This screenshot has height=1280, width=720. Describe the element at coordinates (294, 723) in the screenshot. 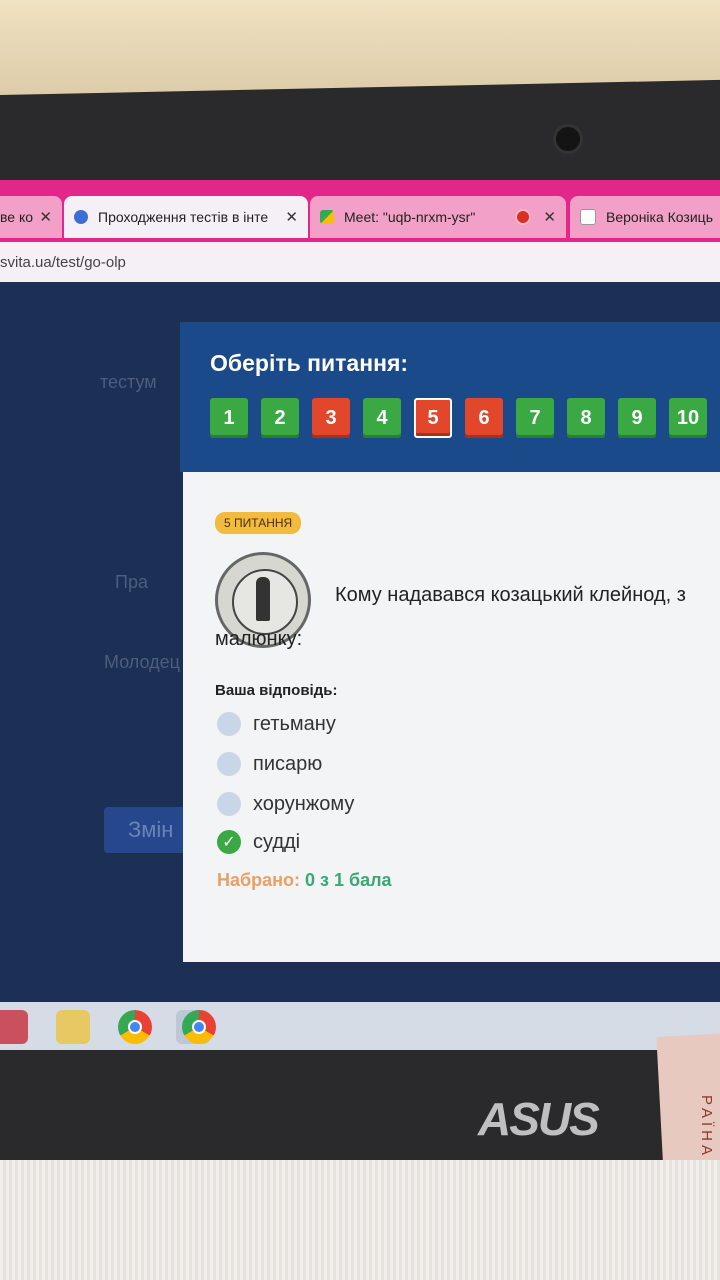

I see `option-label: гетьману` at that location.